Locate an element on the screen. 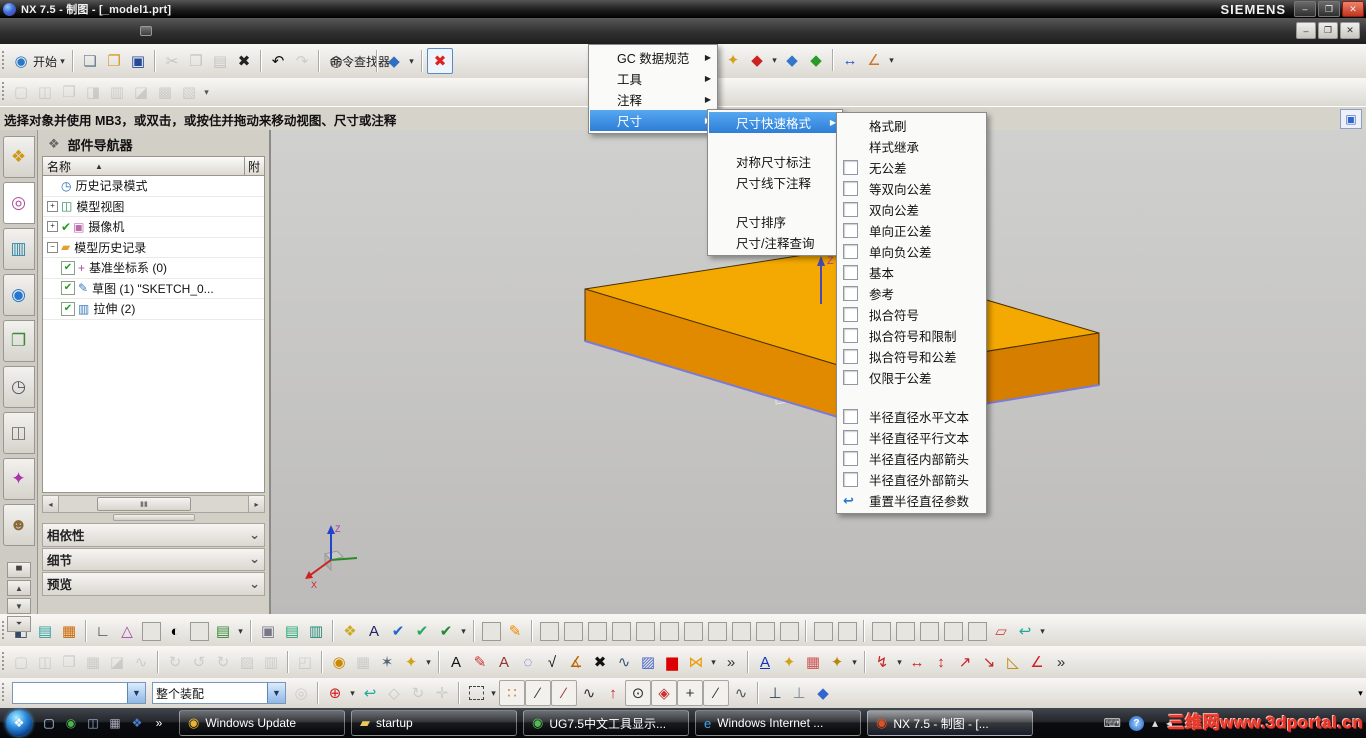  weld-symbol-button: ⋈ is located at coordinates (696, 662).